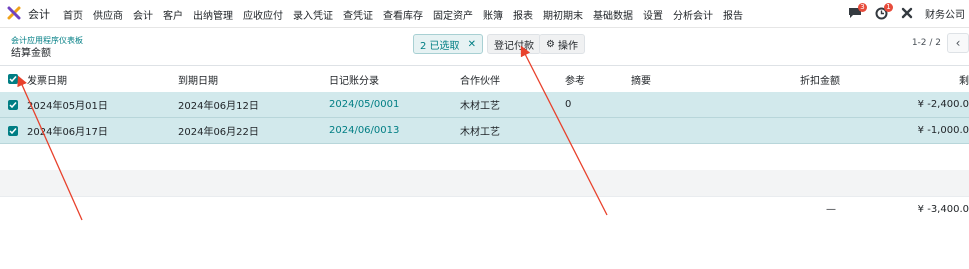 This screenshot has width=969, height=269. Describe the element at coordinates (480, 79) in the screenshot. I see `column-partner: 合作伙伴` at that location.